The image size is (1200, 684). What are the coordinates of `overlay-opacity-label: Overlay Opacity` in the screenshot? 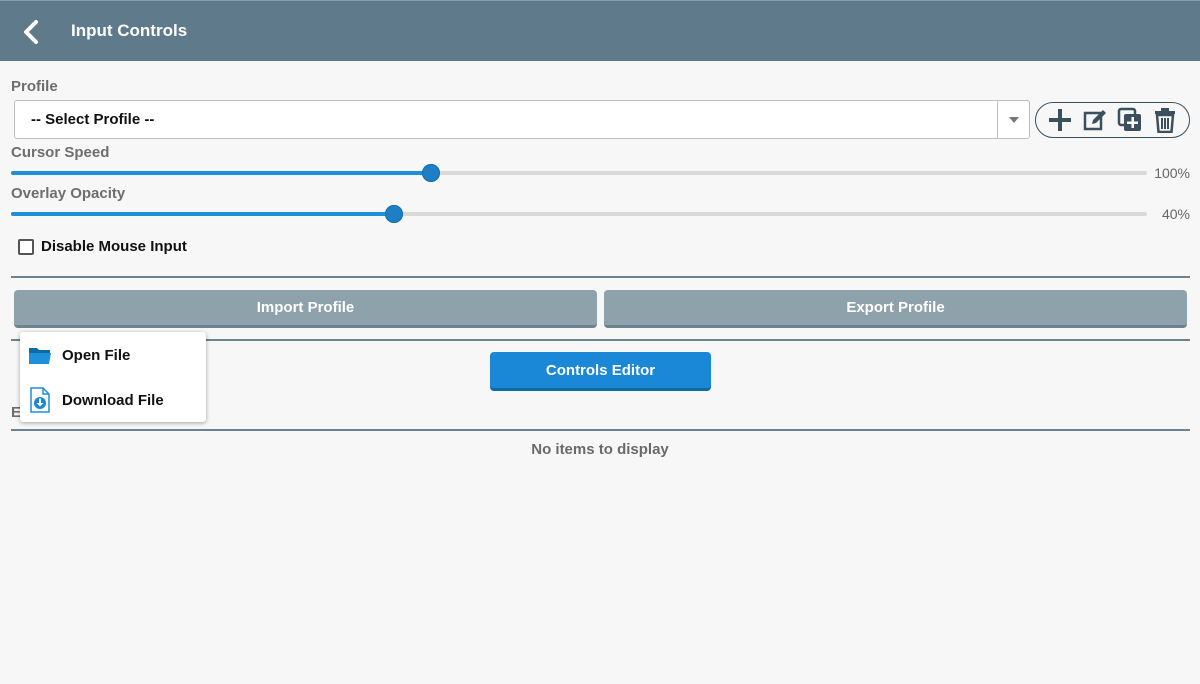 It's located at (68, 193).